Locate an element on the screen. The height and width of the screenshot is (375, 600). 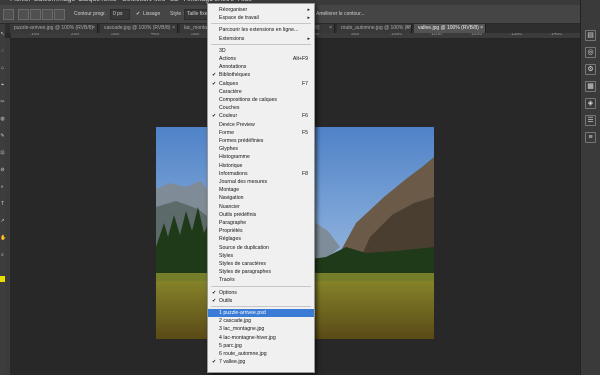
tool-icon: ⌖ is located at coordinates (2, 85).